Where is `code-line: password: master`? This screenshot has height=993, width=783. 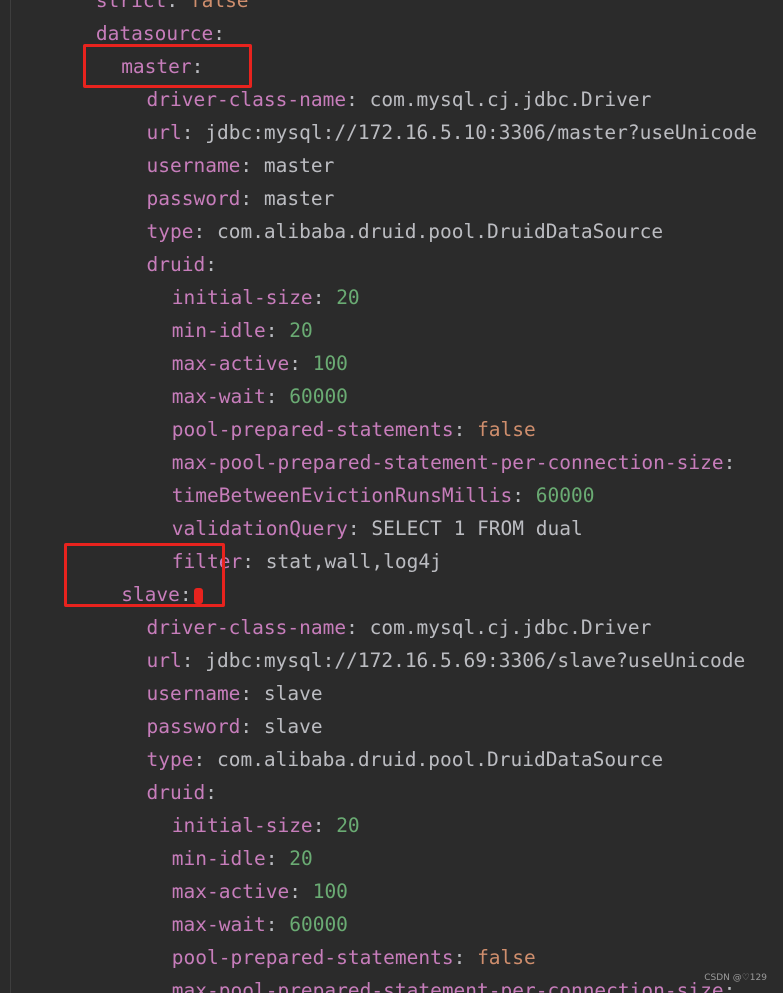
code-line: password: master is located at coordinates (241, 198).